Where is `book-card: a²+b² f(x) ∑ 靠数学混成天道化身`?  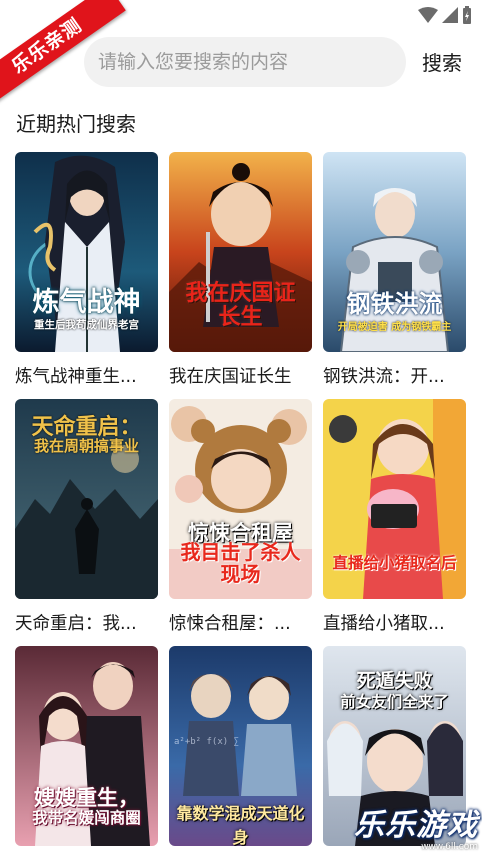 book-card: a²+b² f(x) ∑ 靠数学混成天道化身 is located at coordinates (240, 751).